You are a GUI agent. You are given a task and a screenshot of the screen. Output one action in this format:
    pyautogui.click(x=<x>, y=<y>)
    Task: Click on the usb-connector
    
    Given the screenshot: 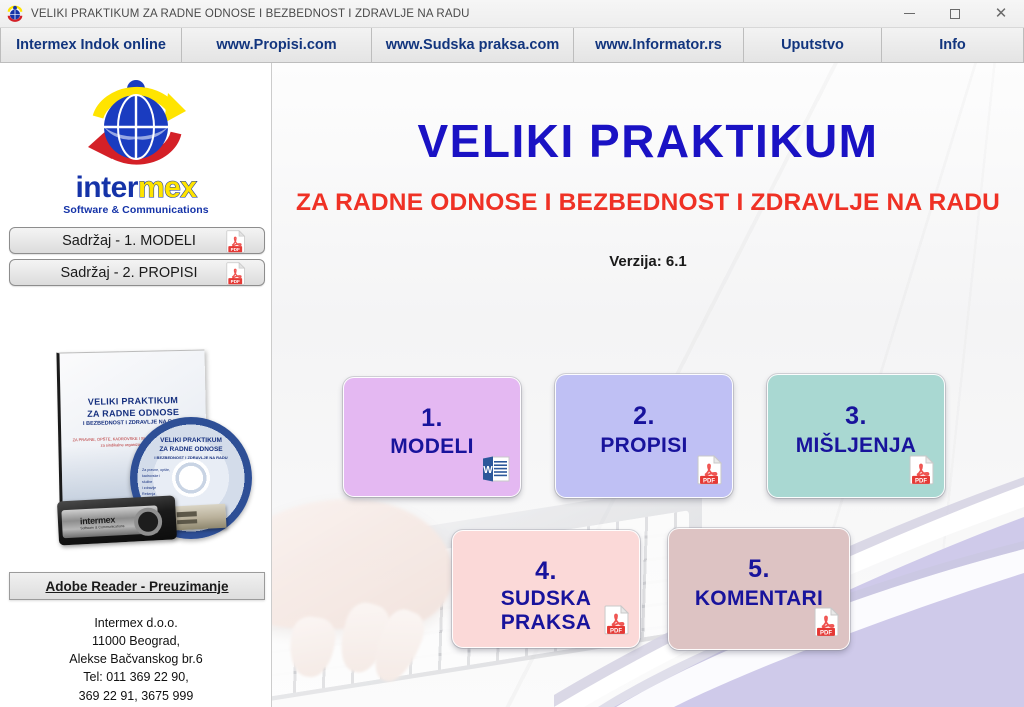 What is the action you would take?
    pyautogui.click(x=198, y=517)
    